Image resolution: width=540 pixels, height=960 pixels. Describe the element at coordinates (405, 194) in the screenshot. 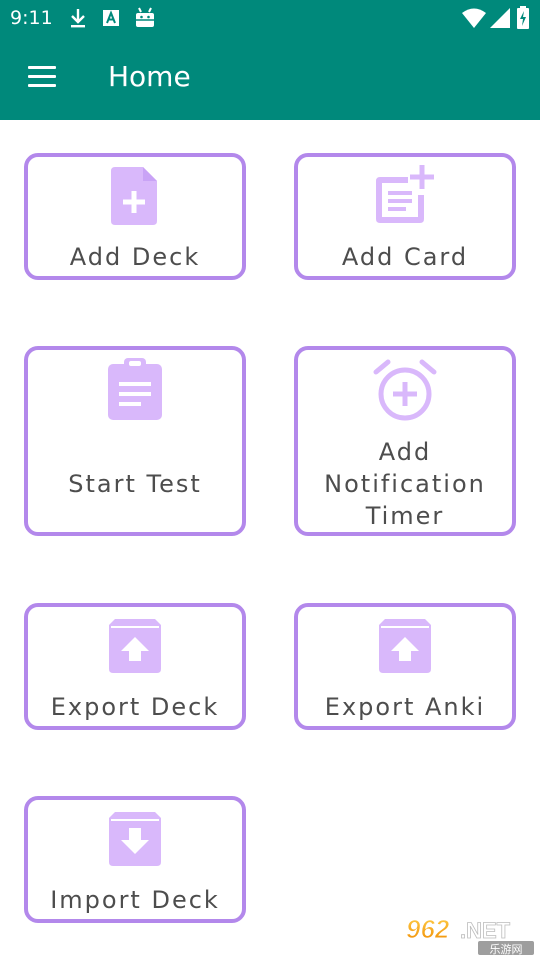

I see `note-add-icon` at that location.